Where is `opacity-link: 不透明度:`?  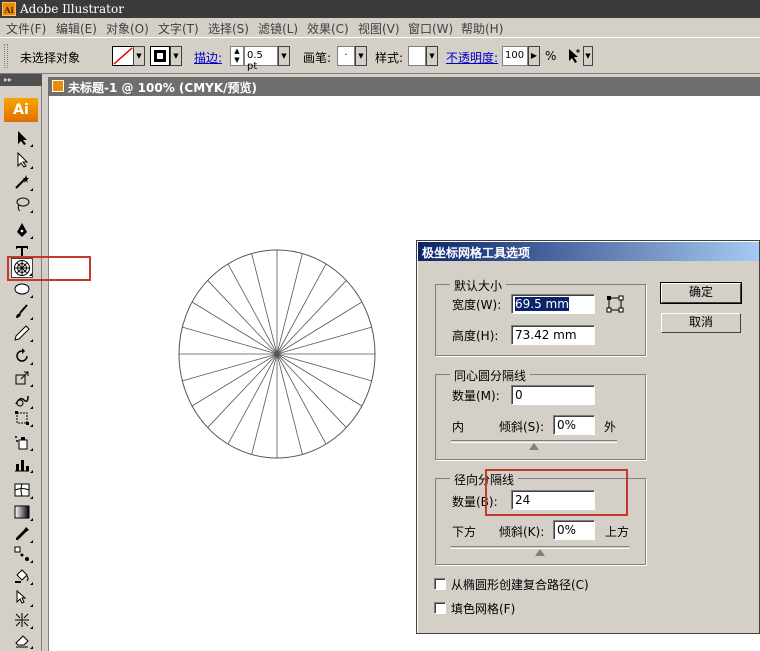 opacity-link: 不透明度: is located at coordinates (472, 57).